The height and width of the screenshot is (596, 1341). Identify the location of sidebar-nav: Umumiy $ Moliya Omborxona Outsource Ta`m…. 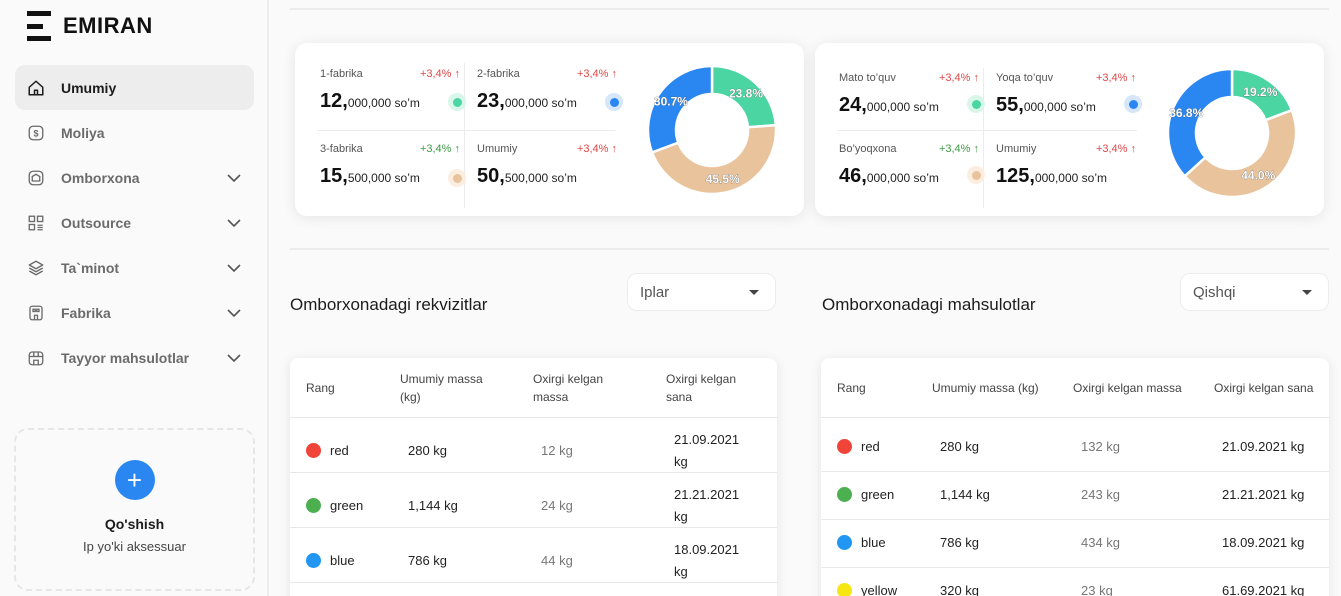
(134, 222).